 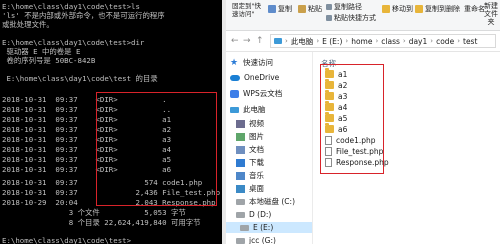 I want to click on nav-item-pictures: 图片, so click(x=250, y=136).